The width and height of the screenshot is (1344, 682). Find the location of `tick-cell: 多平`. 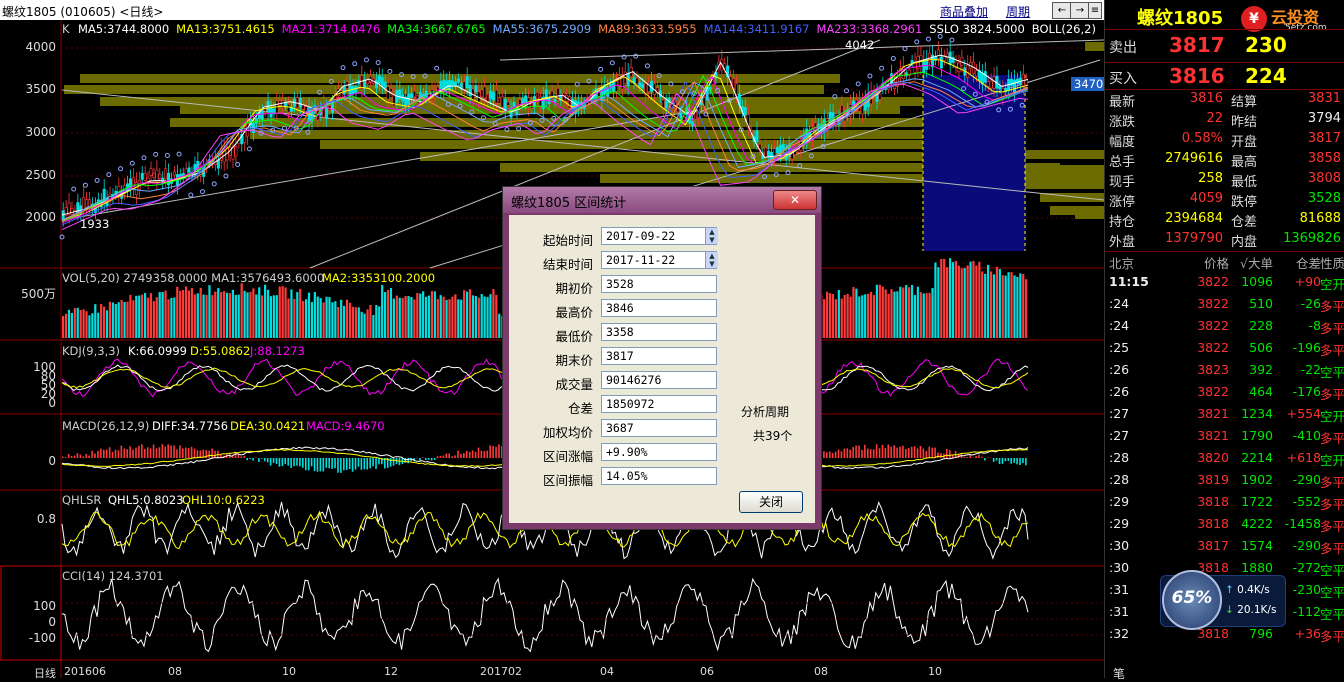

tick-cell: 多平 is located at coordinates (1329, 481).